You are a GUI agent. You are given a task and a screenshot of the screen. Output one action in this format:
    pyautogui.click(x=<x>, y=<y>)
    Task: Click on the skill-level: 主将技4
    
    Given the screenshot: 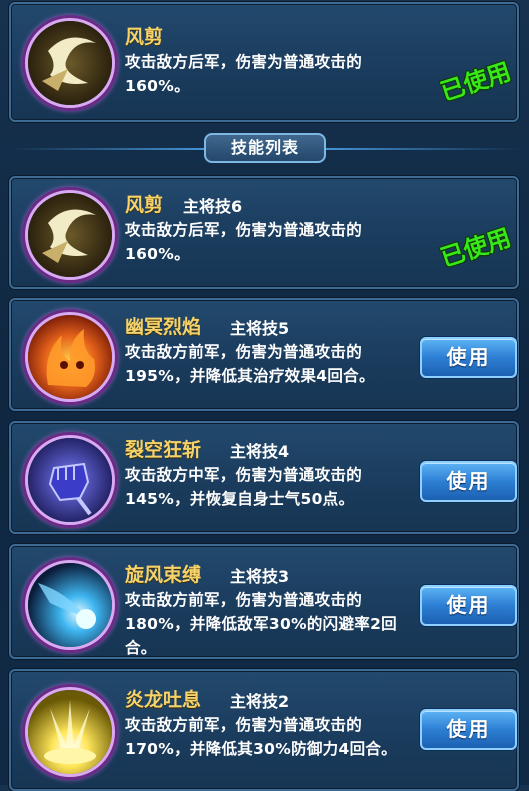 What is the action you would take?
    pyautogui.click(x=260, y=451)
    